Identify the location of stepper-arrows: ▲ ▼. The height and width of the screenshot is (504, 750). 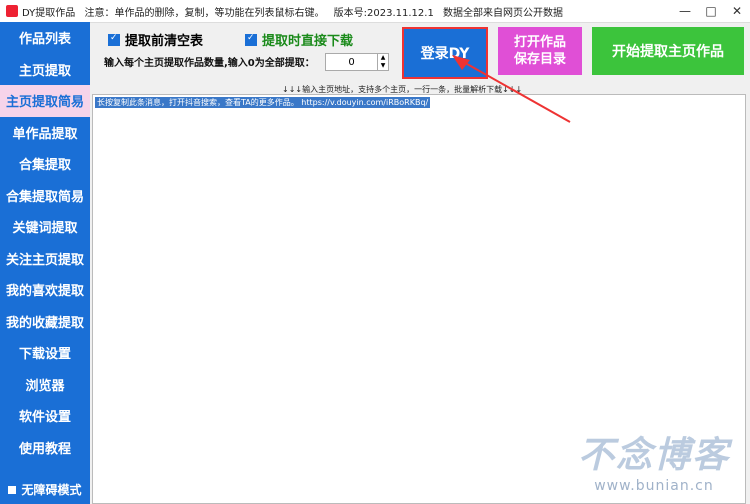
(382, 62).